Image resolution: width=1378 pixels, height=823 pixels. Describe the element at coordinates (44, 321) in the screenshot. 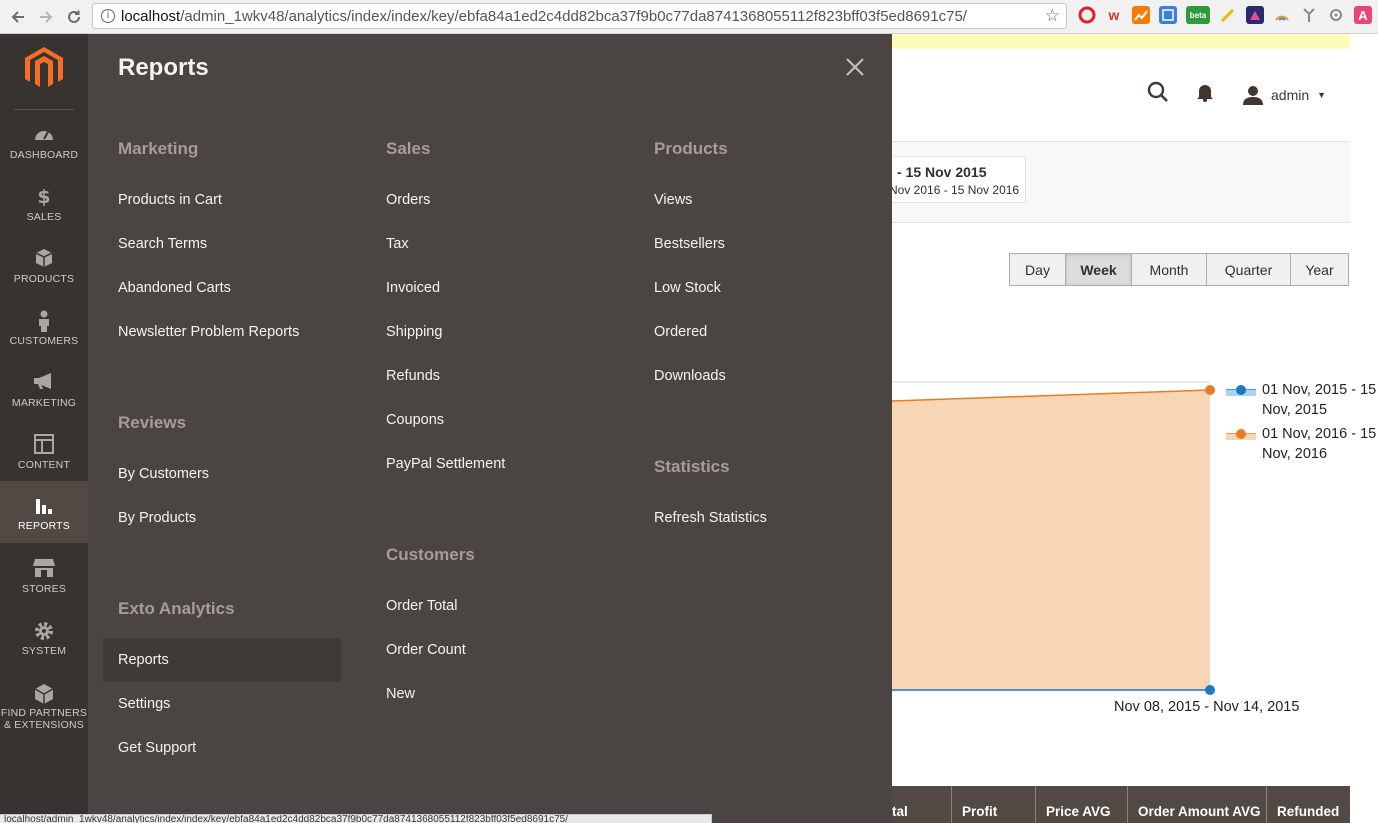

I see `person-icon` at that location.